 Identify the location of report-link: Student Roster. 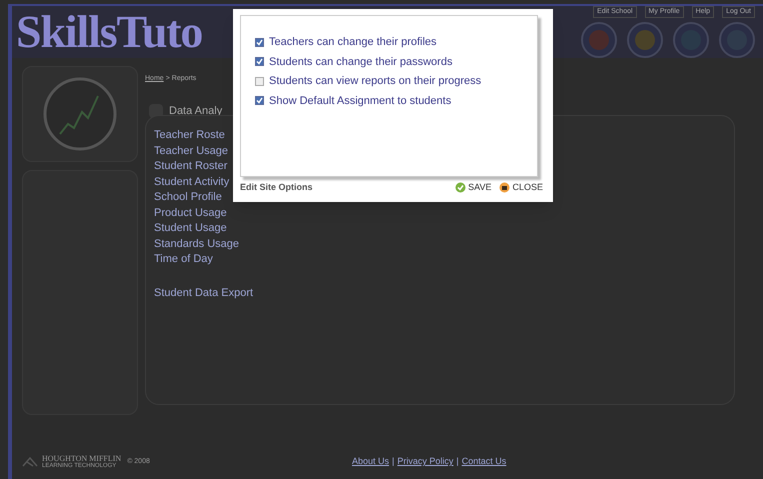
(191, 166).